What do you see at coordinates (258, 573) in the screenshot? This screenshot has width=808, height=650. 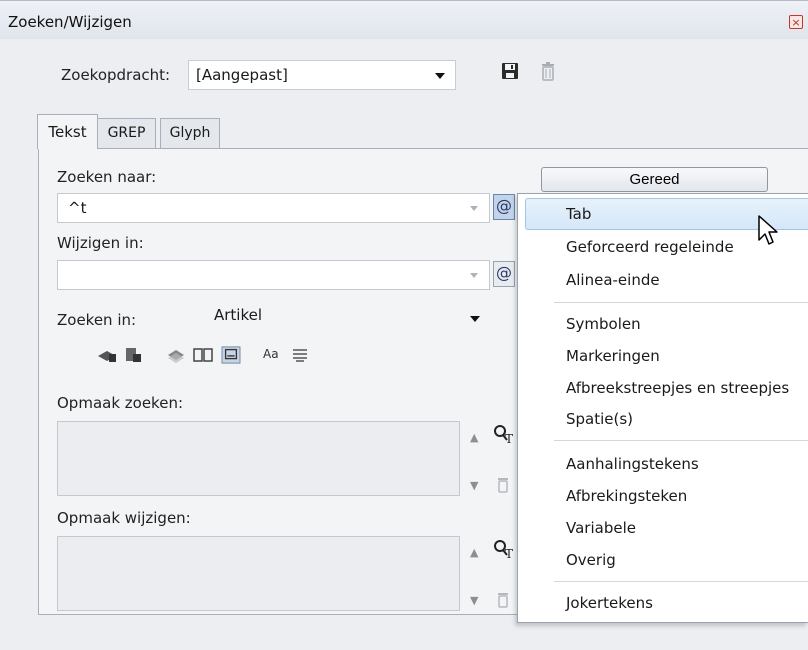 I see `change-format-box` at bounding box center [258, 573].